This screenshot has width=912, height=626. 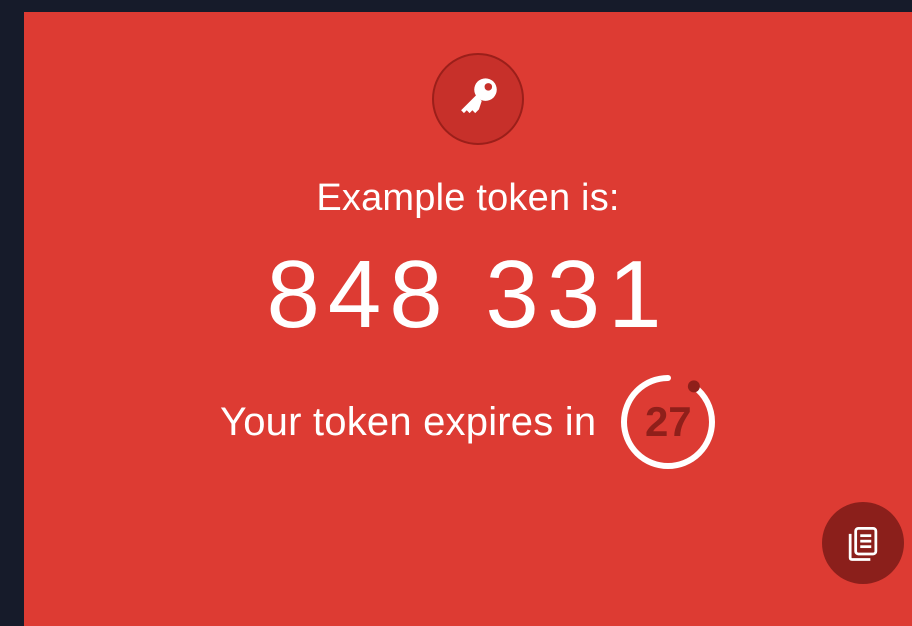 What do you see at coordinates (468, 294) in the screenshot?
I see `token-code: 848 331` at bounding box center [468, 294].